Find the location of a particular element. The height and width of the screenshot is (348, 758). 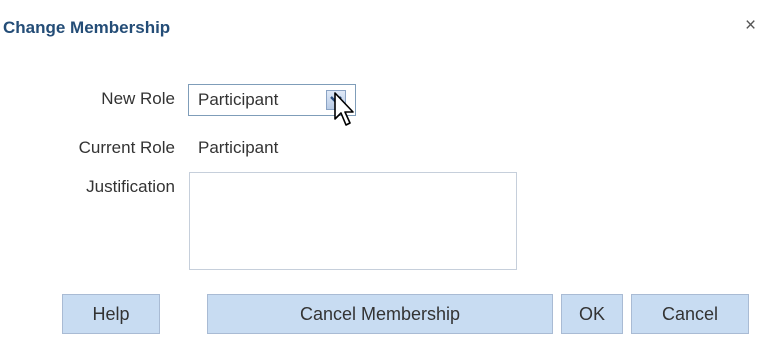

mouse-pointer-icon is located at coordinates (344, 109).